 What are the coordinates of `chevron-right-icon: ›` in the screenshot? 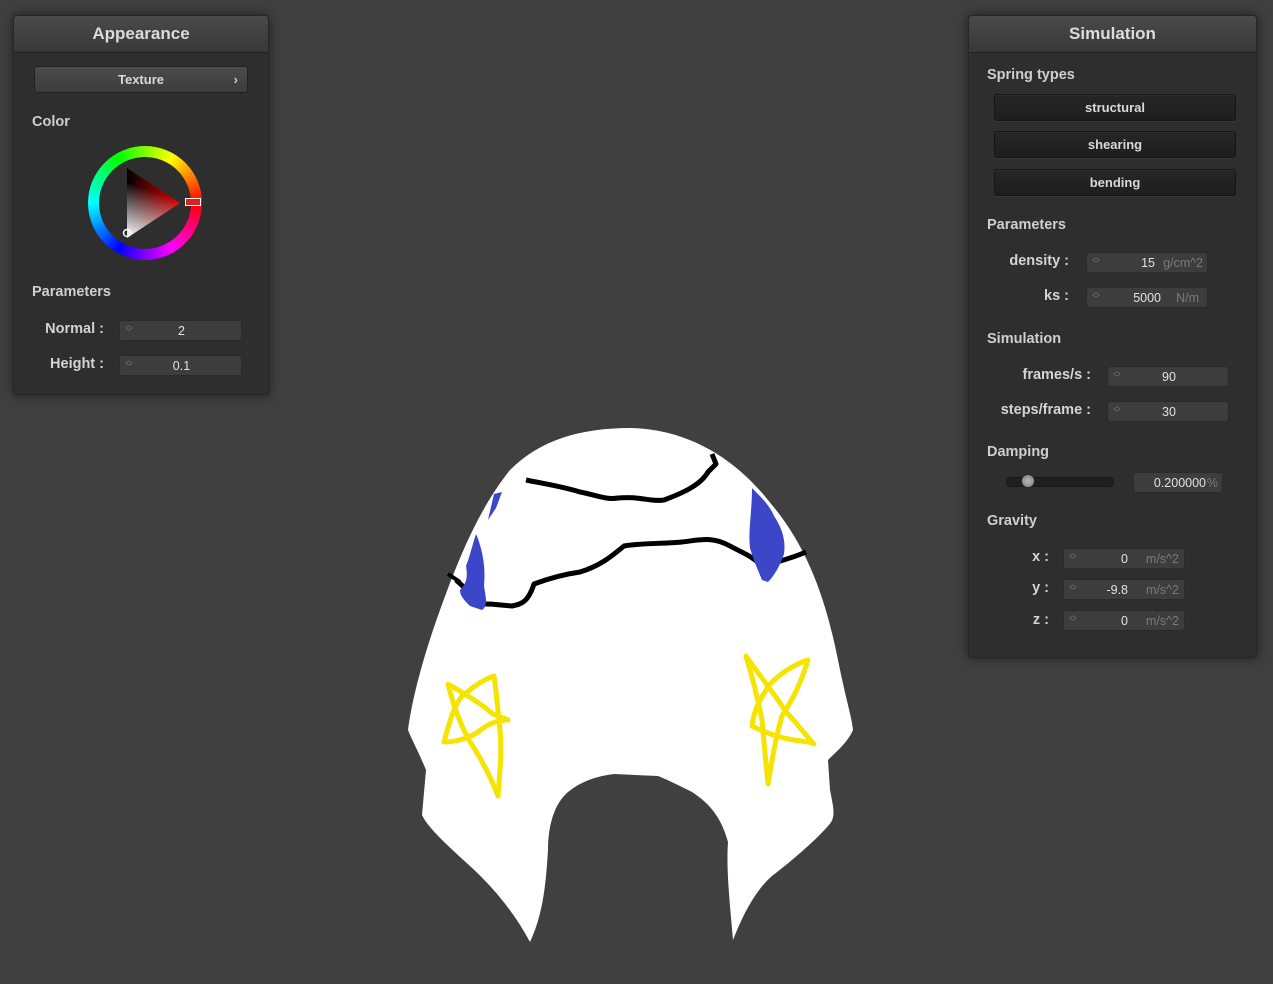 It's located at (235, 79).